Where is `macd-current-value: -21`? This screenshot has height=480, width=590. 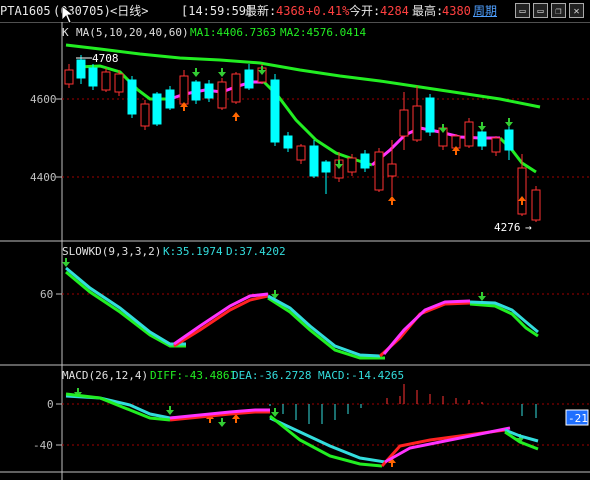 macd-current-value: -21 is located at coordinates (578, 418).